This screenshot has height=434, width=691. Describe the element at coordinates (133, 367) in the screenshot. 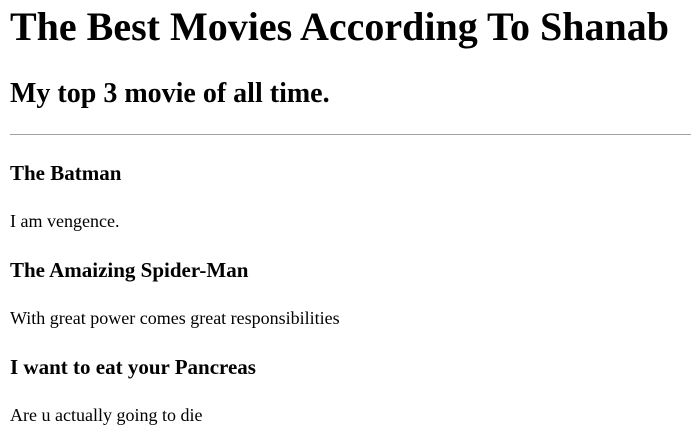

I see `movie-title-3: I want to eat your Pancreas` at that location.